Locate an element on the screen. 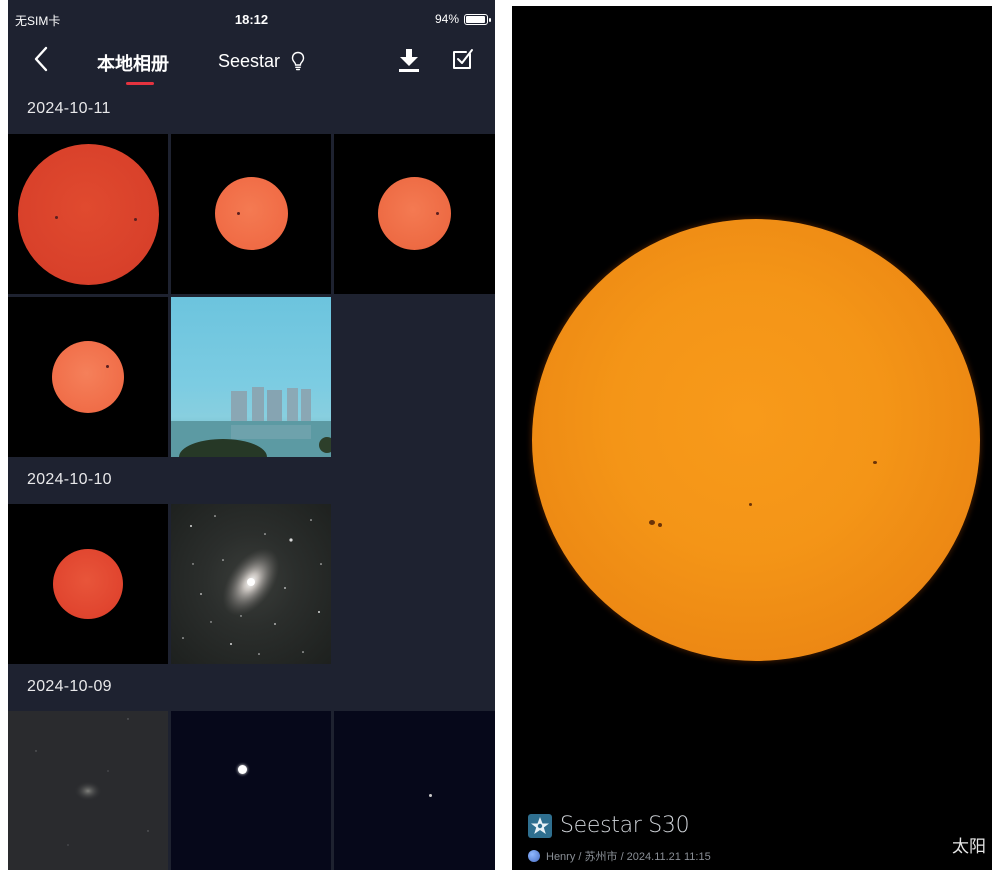 This screenshot has width=992, height=870. tab-seestar: Seestar is located at coordinates (261, 61).